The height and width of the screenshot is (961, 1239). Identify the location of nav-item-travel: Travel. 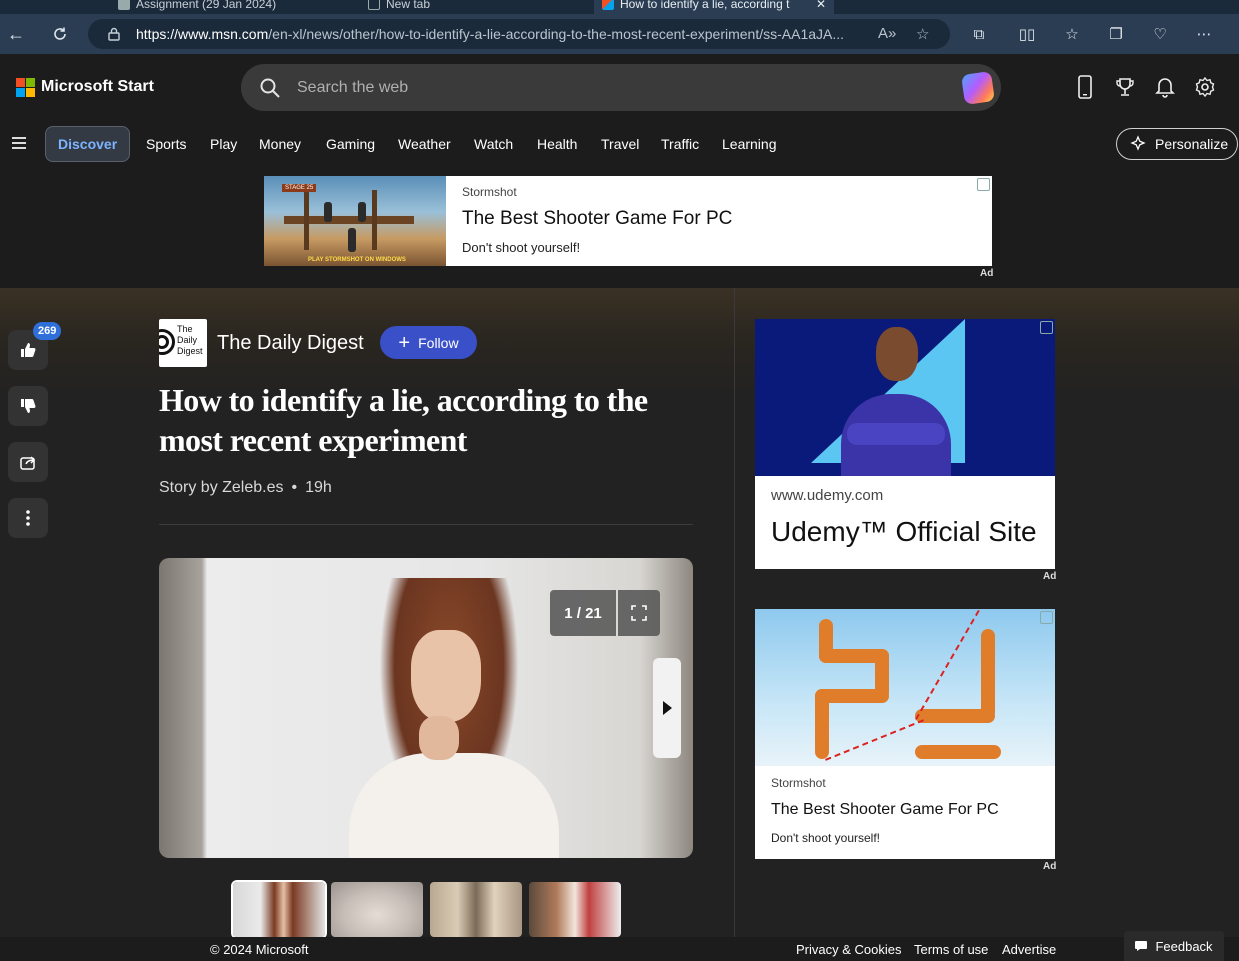
(620, 144).